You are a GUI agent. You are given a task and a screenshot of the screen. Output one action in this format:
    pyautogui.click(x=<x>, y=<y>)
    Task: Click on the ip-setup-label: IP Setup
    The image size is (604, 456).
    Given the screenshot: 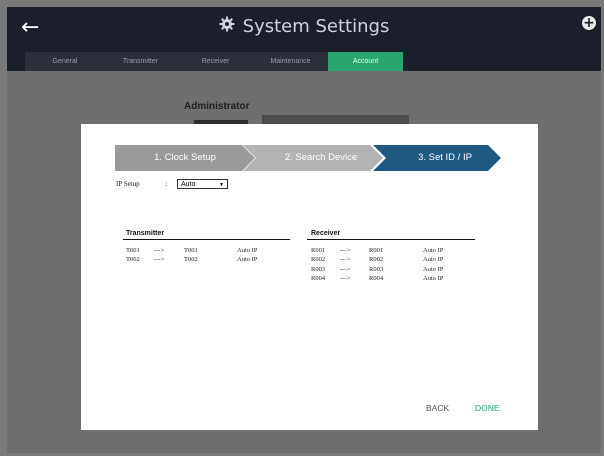 What is the action you would take?
    pyautogui.click(x=128, y=184)
    